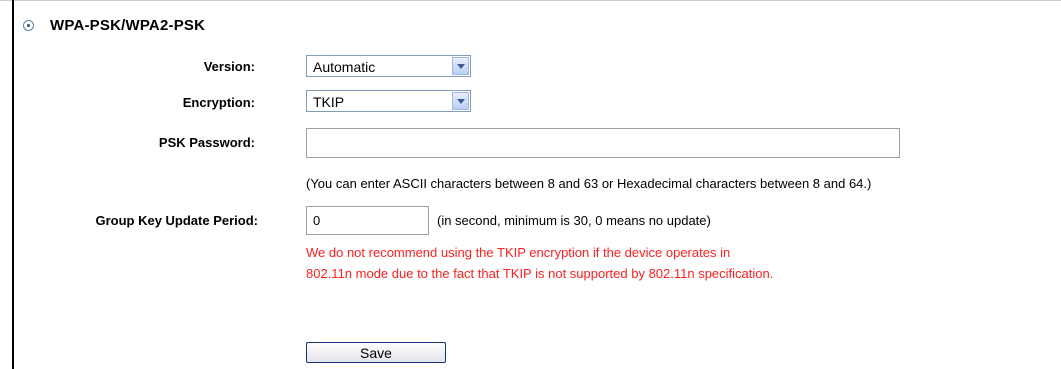 This screenshot has width=1061, height=369. I want to click on psk-password-input, so click(603, 143).